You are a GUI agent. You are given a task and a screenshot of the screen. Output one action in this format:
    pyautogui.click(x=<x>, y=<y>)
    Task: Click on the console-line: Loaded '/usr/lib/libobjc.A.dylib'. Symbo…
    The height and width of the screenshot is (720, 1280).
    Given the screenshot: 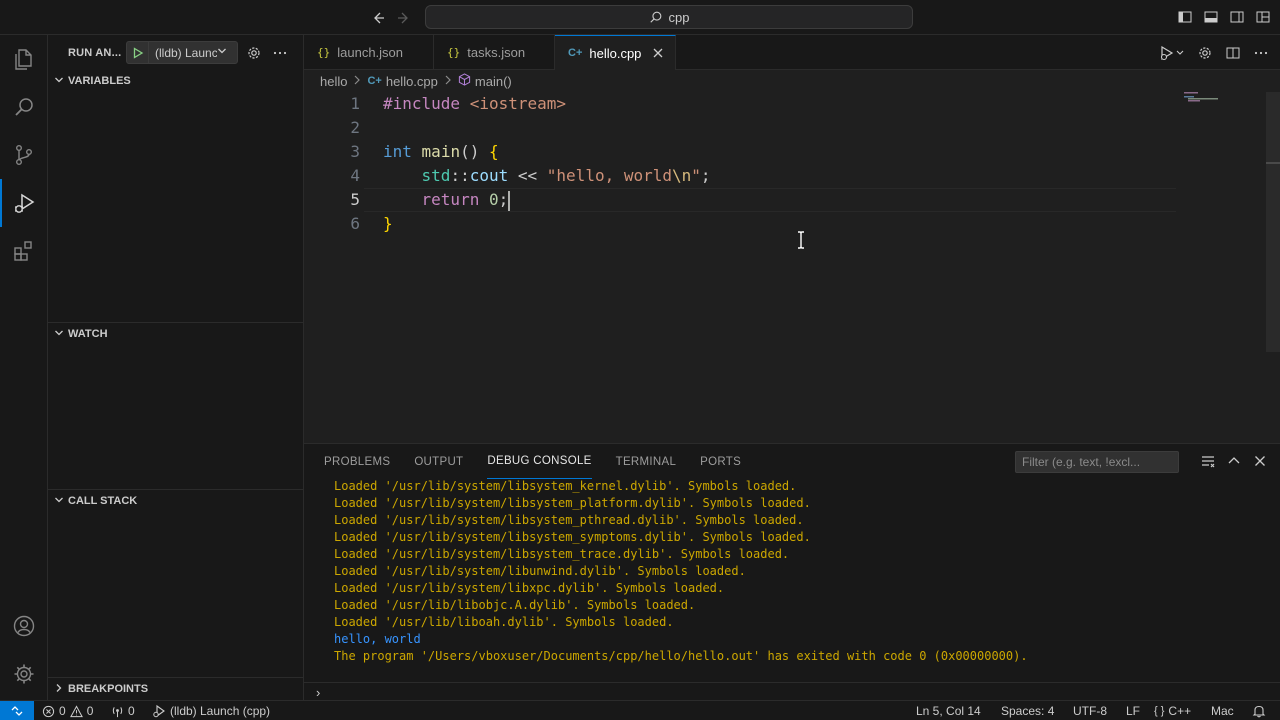 What is the action you would take?
    pyautogui.click(x=515, y=605)
    